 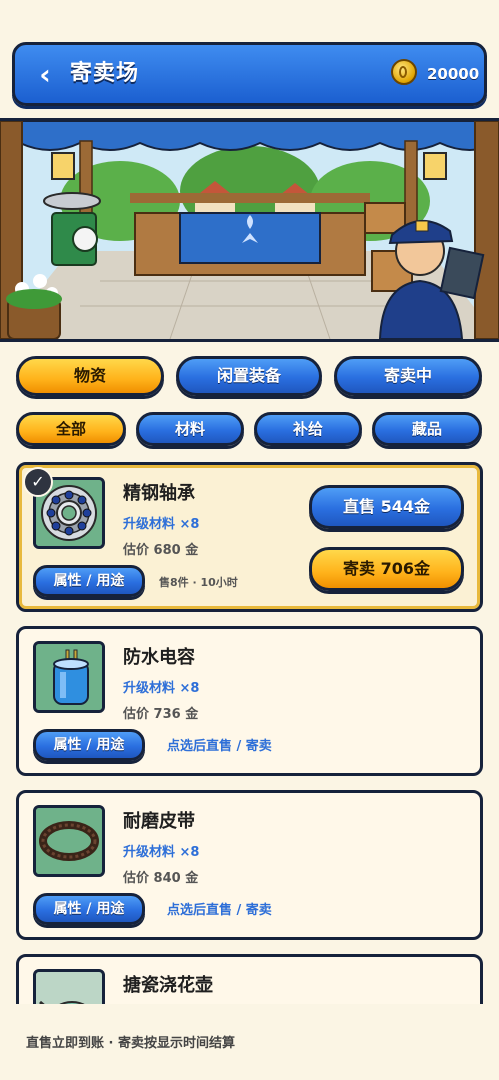 I want to click on item-name: 耐磨皮带, so click(x=159, y=821).